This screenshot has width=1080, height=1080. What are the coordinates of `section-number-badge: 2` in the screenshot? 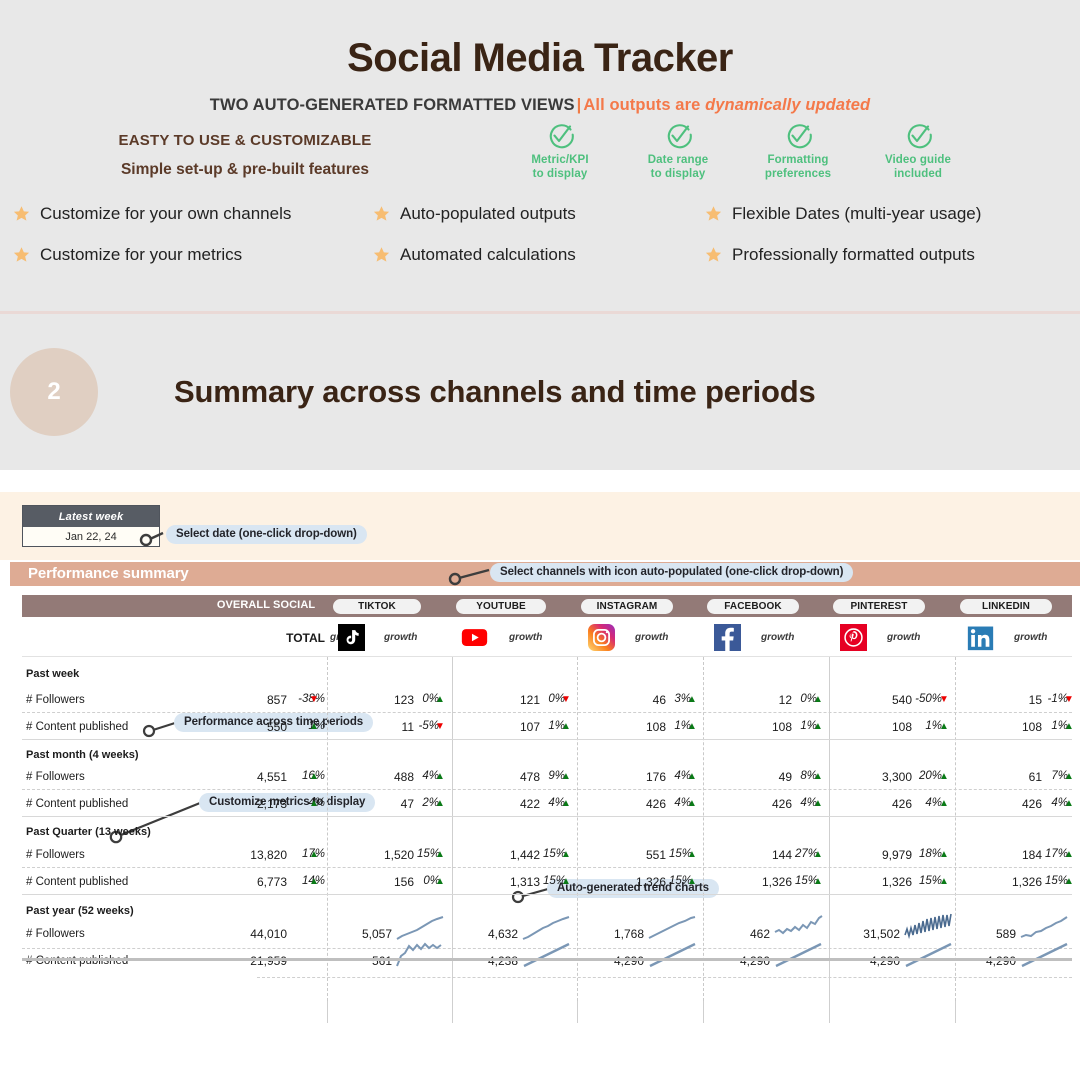 It's located at (54, 392).